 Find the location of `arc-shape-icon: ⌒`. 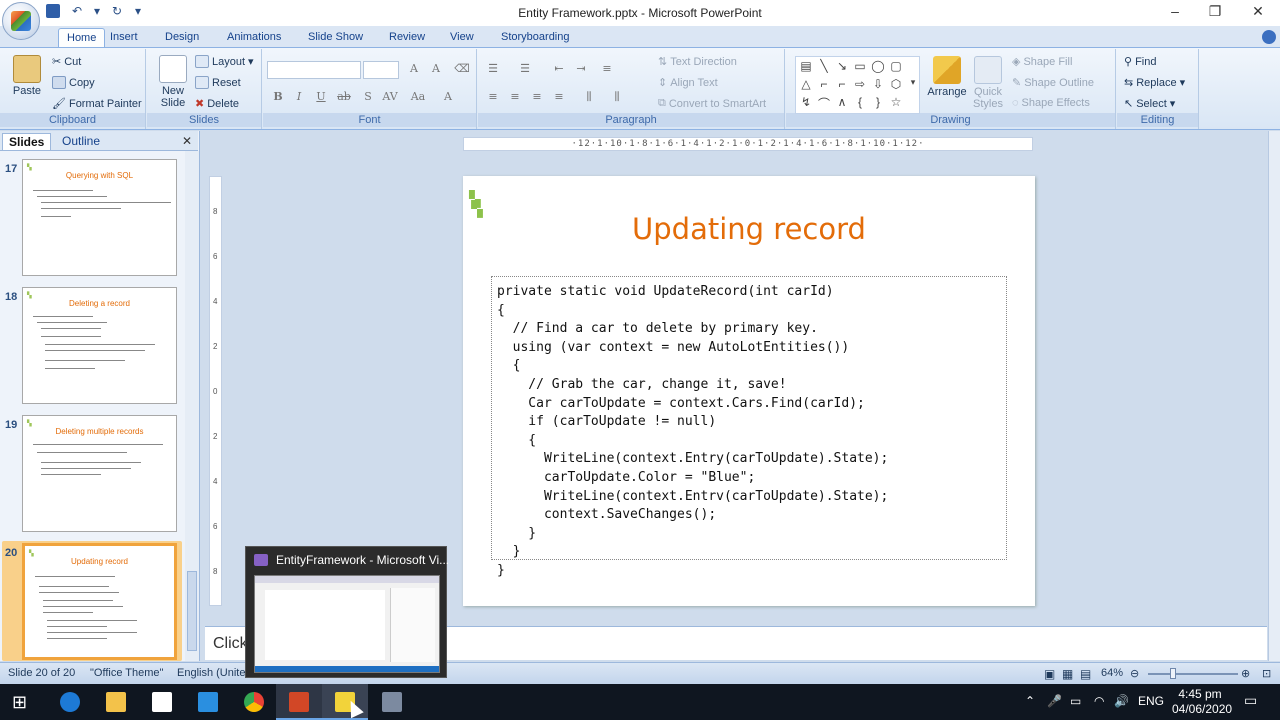

arc-shape-icon: ⌒ is located at coordinates (824, 103).